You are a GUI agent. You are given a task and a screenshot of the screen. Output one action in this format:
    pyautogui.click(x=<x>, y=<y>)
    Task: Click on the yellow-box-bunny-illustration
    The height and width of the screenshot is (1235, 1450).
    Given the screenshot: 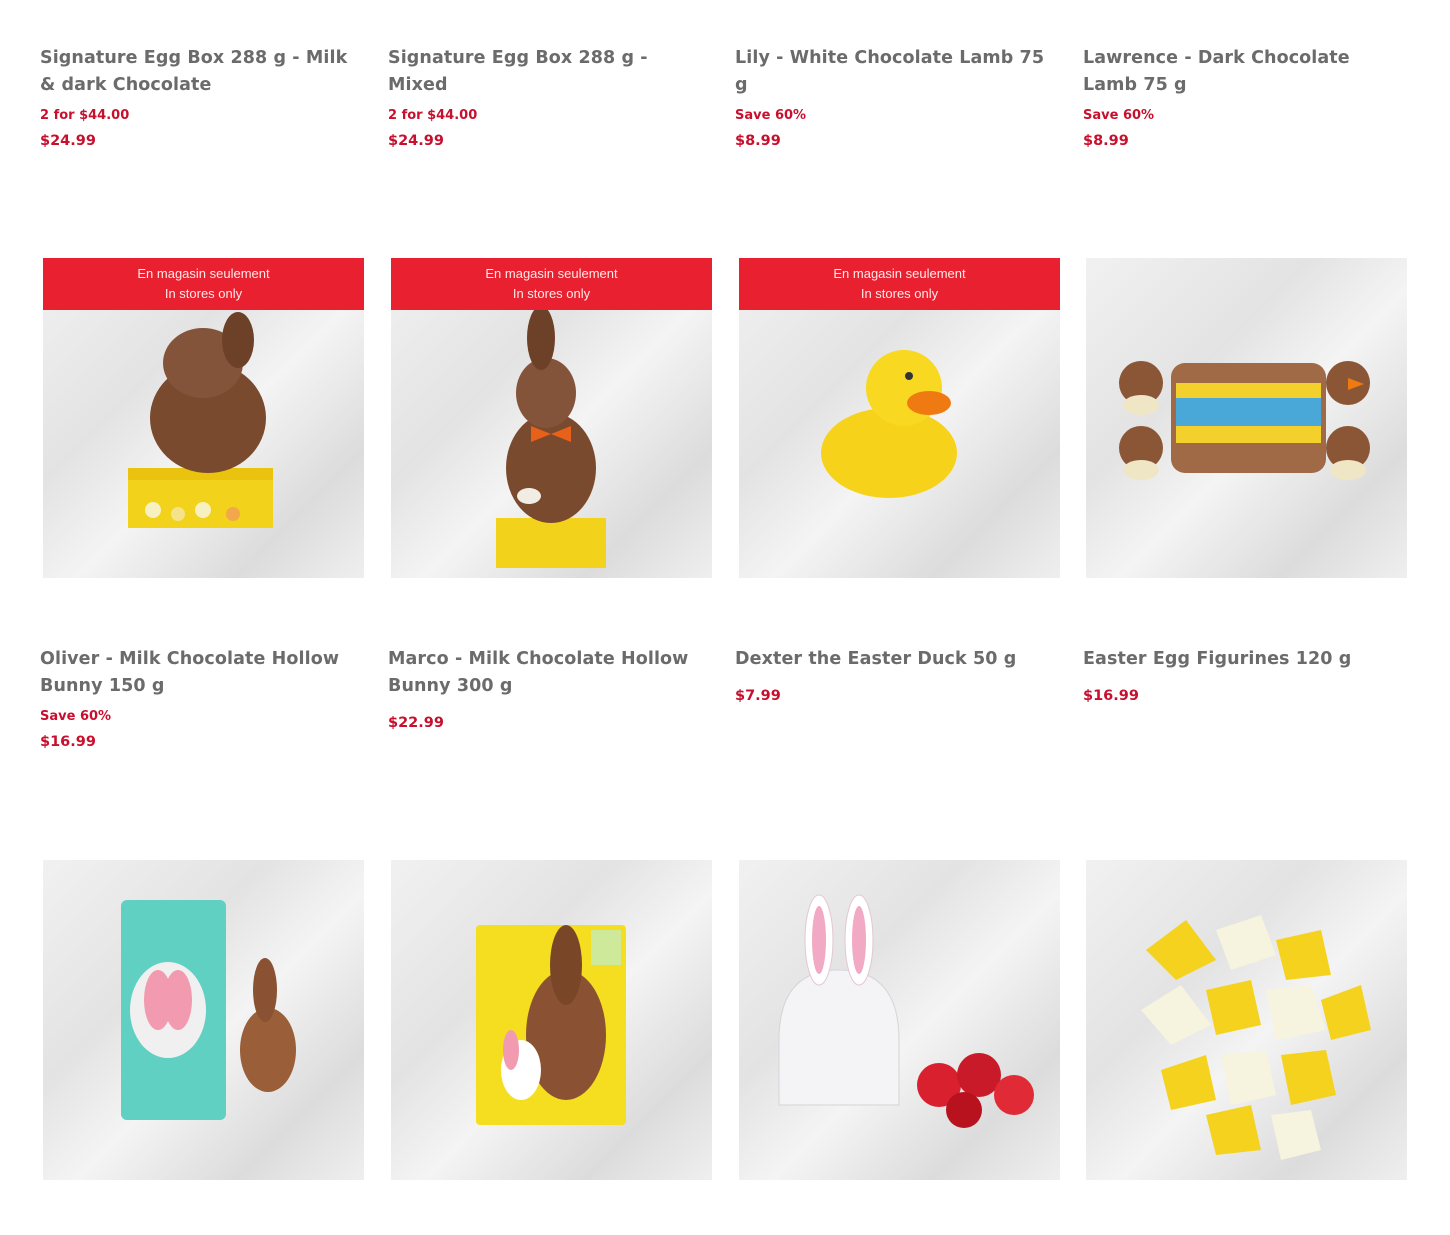 What is the action you would take?
    pyautogui.click(x=551, y=1025)
    